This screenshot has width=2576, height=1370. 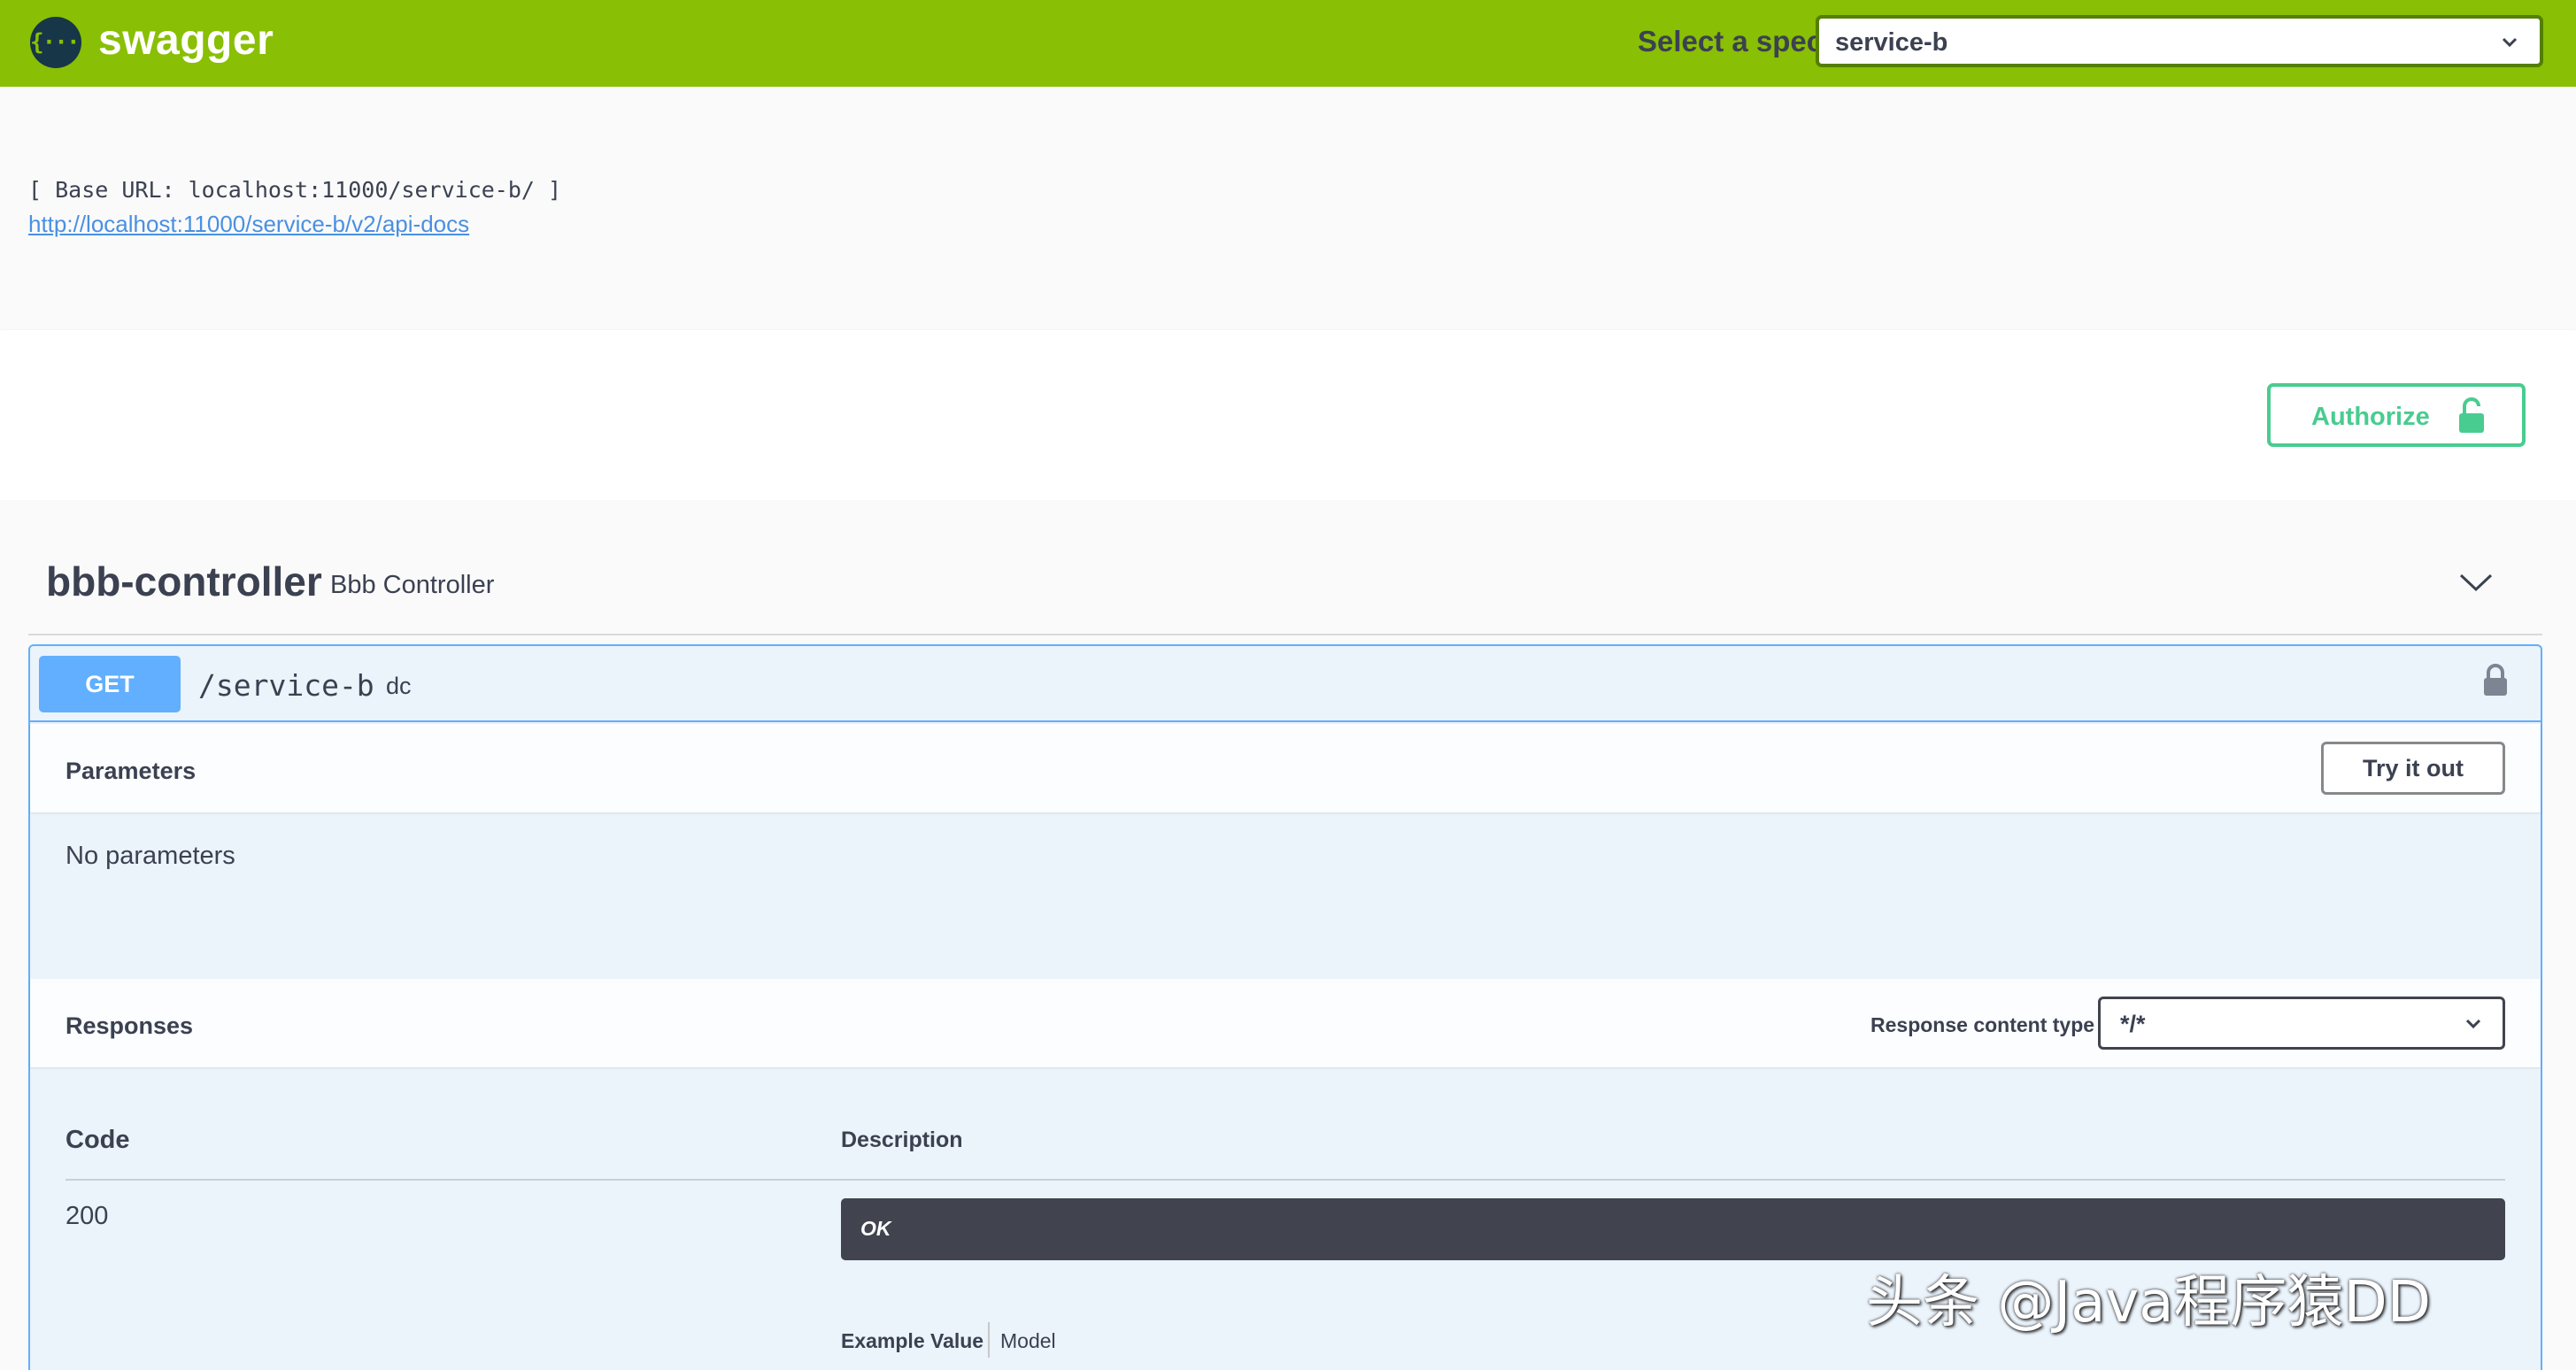 What do you see at coordinates (412, 585) in the screenshot?
I see `tag-description: Bbb Controller` at bounding box center [412, 585].